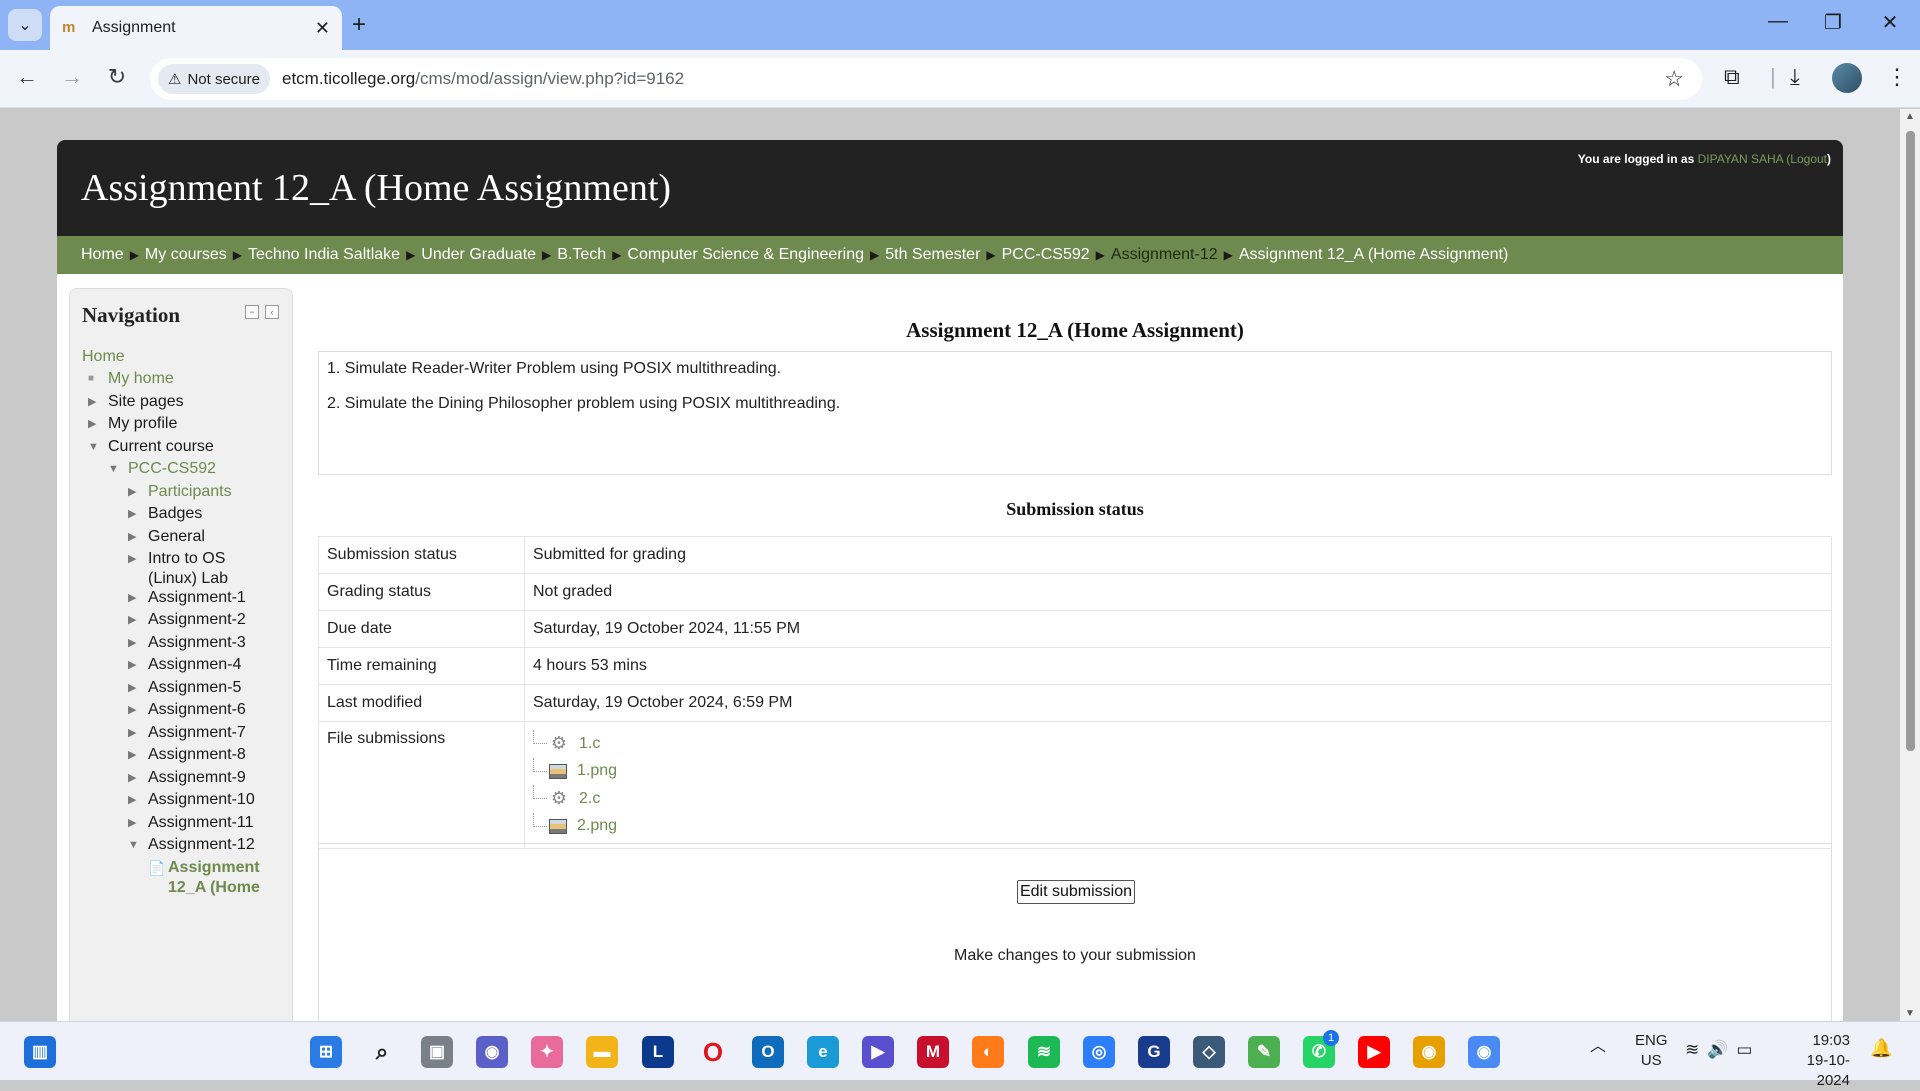 The width and height of the screenshot is (1920, 1091). What do you see at coordinates (1847, 78) in the screenshot?
I see `profile-avatar` at bounding box center [1847, 78].